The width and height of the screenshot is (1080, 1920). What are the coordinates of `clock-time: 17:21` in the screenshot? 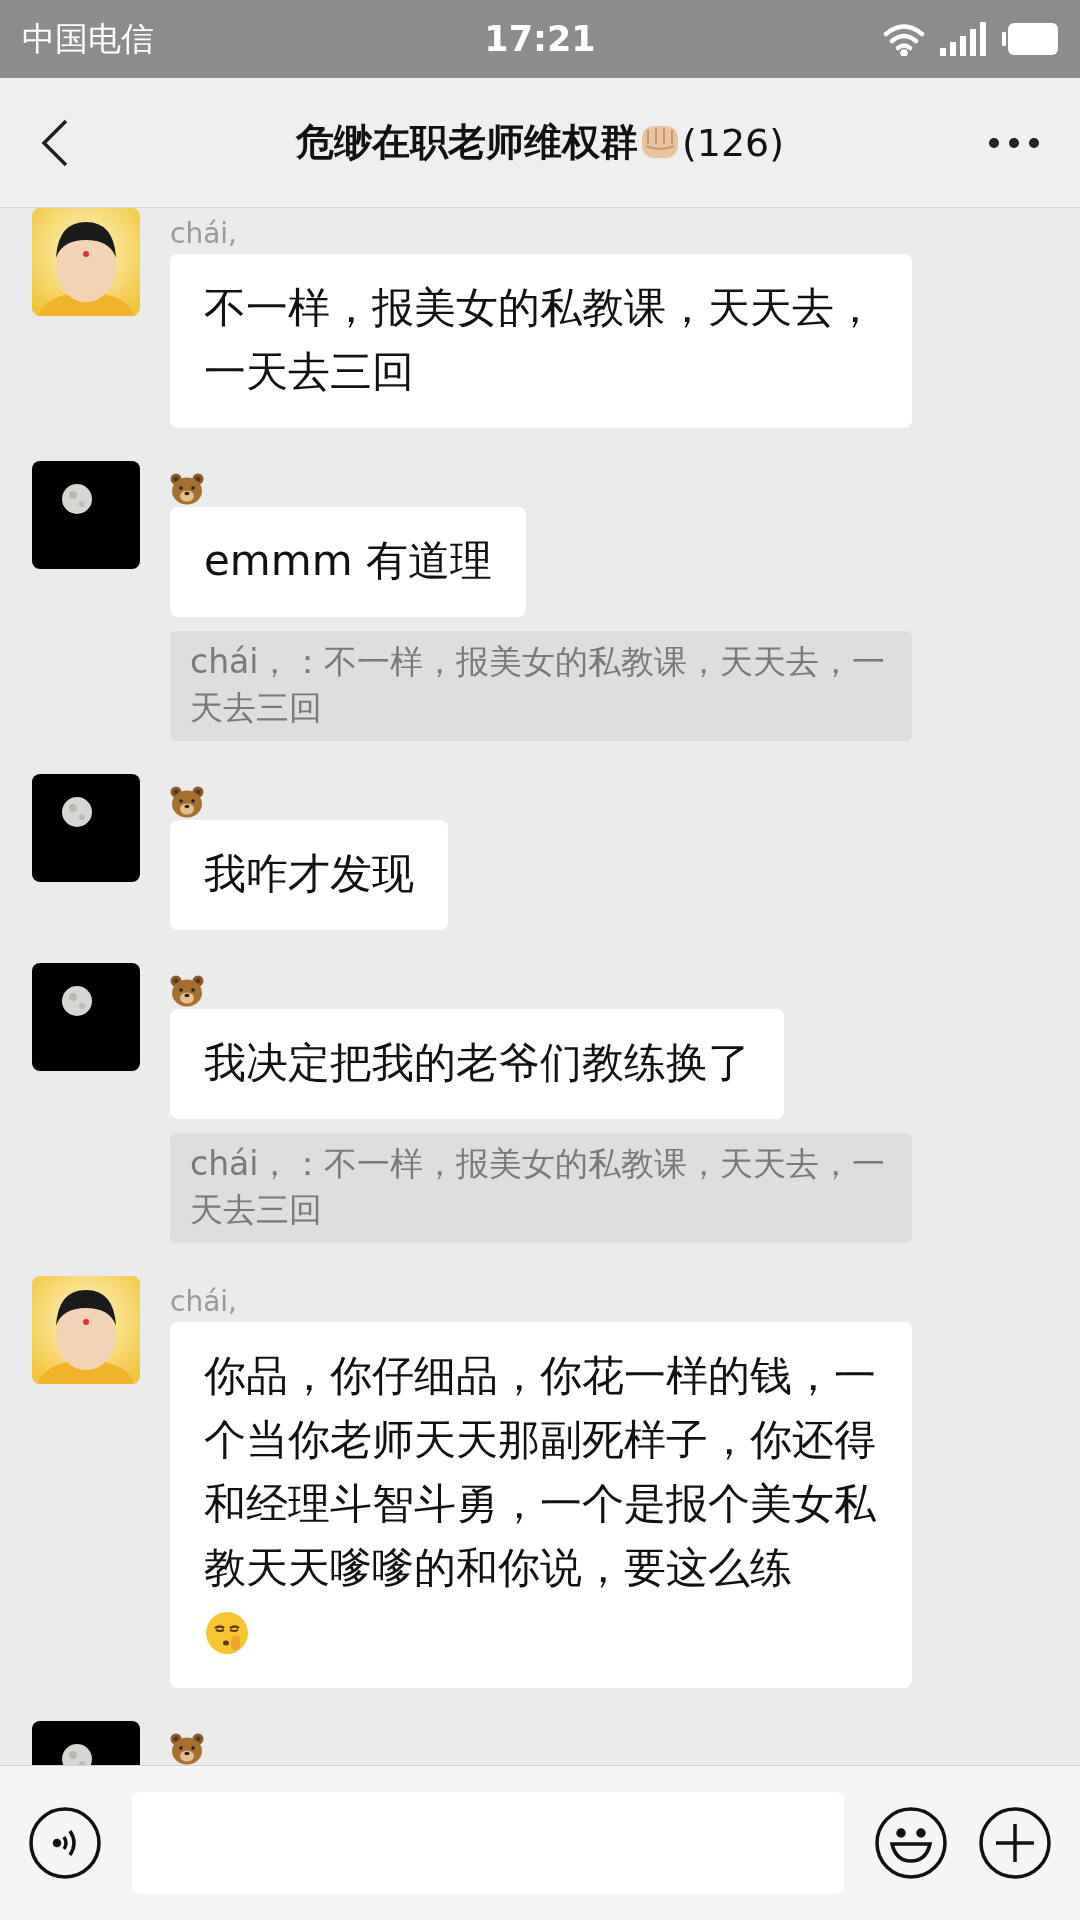 It's located at (540, 39).